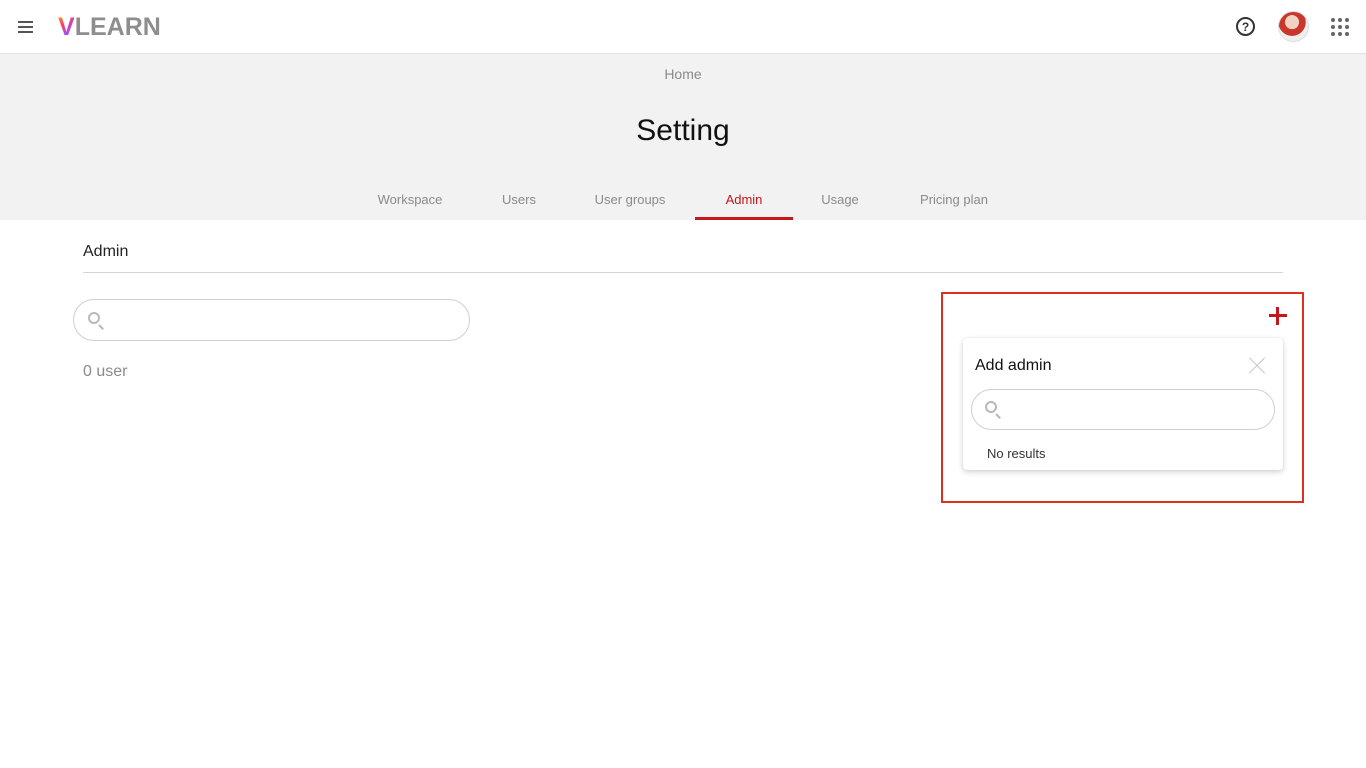  I want to click on popup-search-input, so click(1135, 410).